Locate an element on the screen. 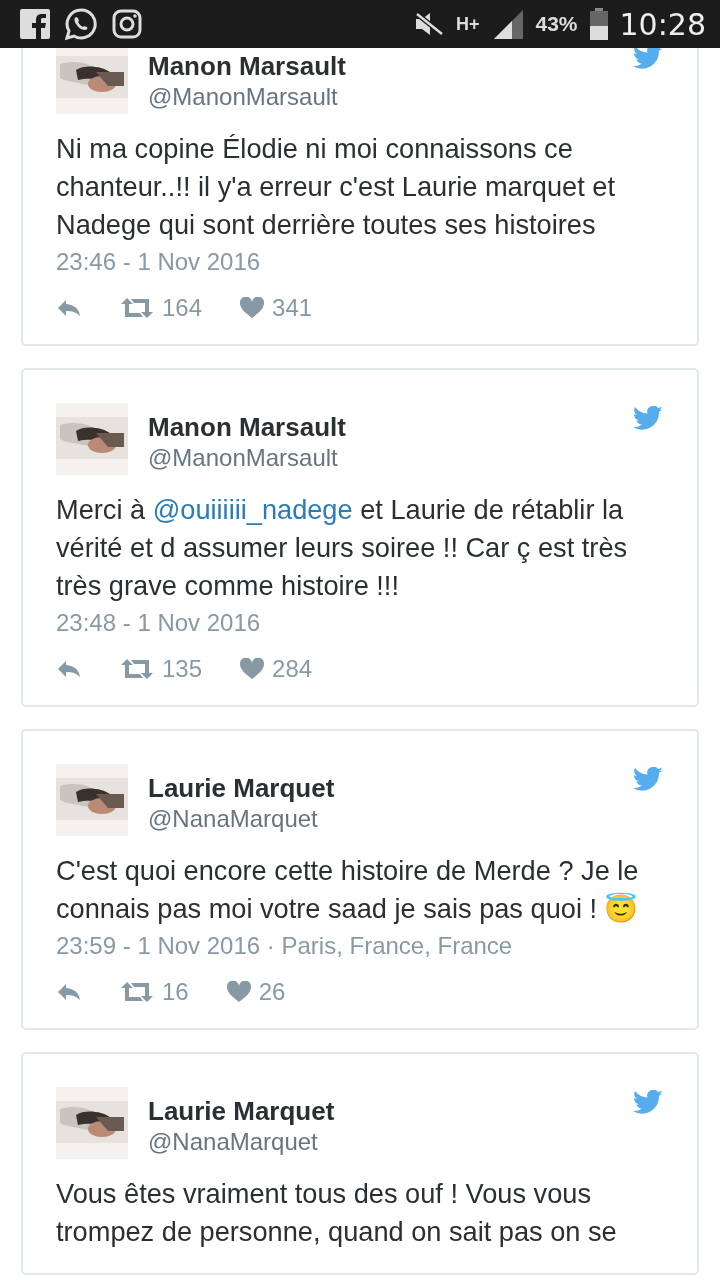  retweet-count: 164 is located at coordinates (182, 308).